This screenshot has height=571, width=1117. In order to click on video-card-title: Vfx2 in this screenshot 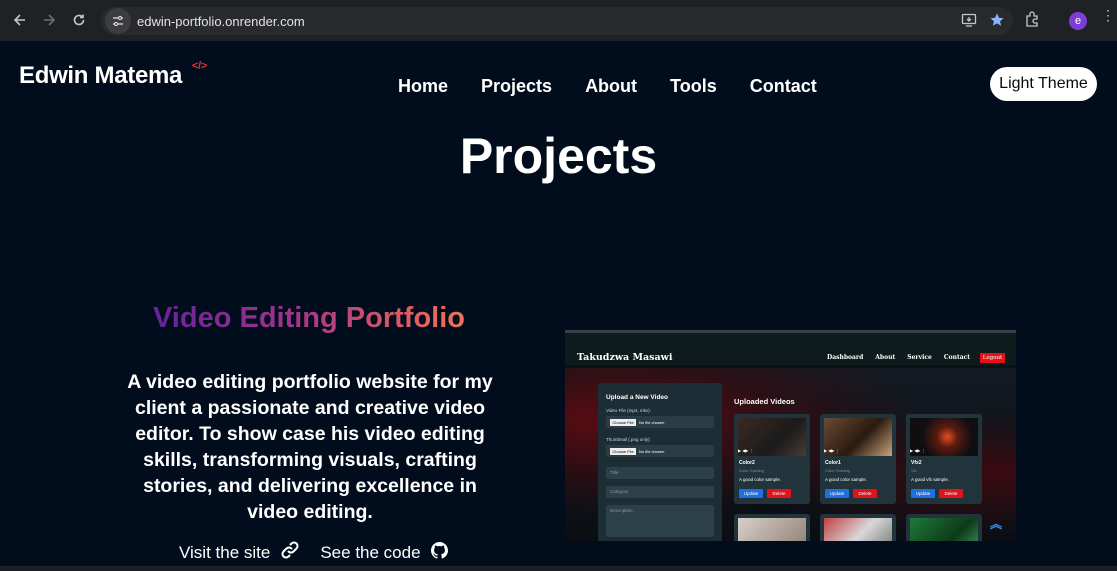, I will do `click(916, 463)`.